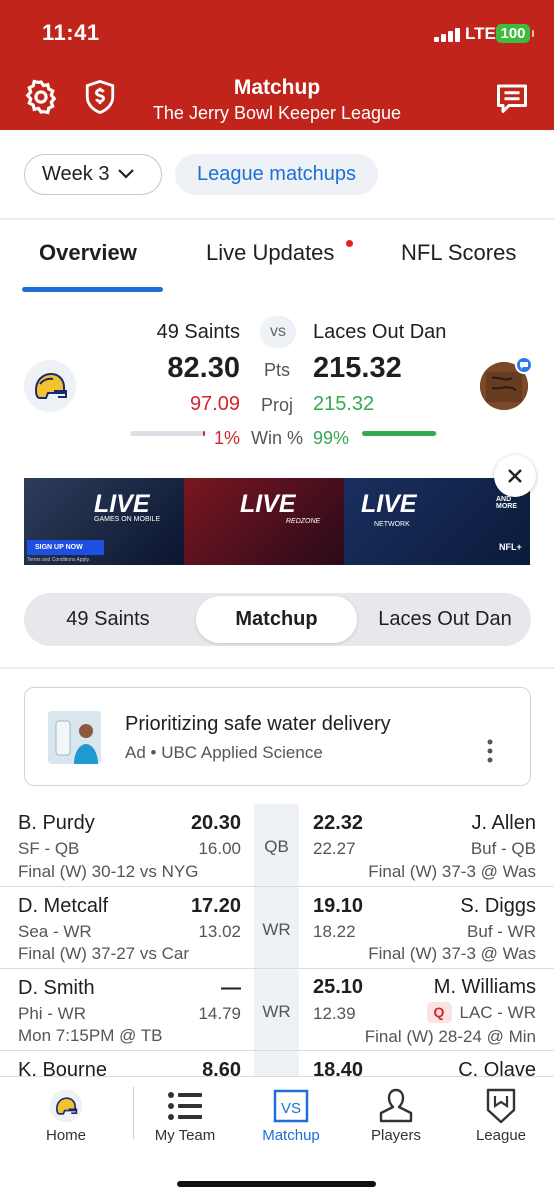  What do you see at coordinates (226, 438) in the screenshot?
I see `win-pct-left: 1%` at bounding box center [226, 438].